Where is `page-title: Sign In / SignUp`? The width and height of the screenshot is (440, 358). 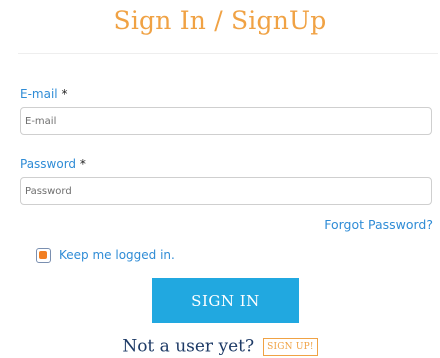
page-title: Sign In / SignUp is located at coordinates (220, 20).